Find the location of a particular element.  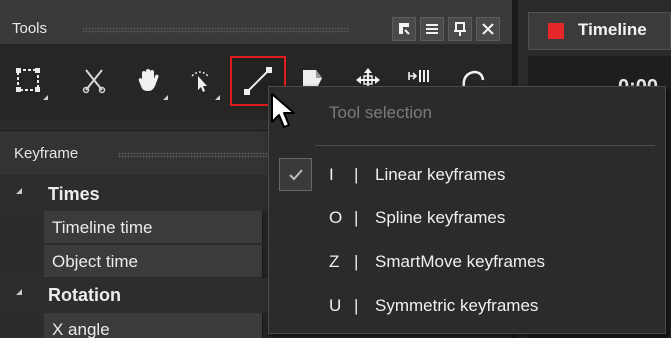

selection-rect-icon is located at coordinates (28, 80).